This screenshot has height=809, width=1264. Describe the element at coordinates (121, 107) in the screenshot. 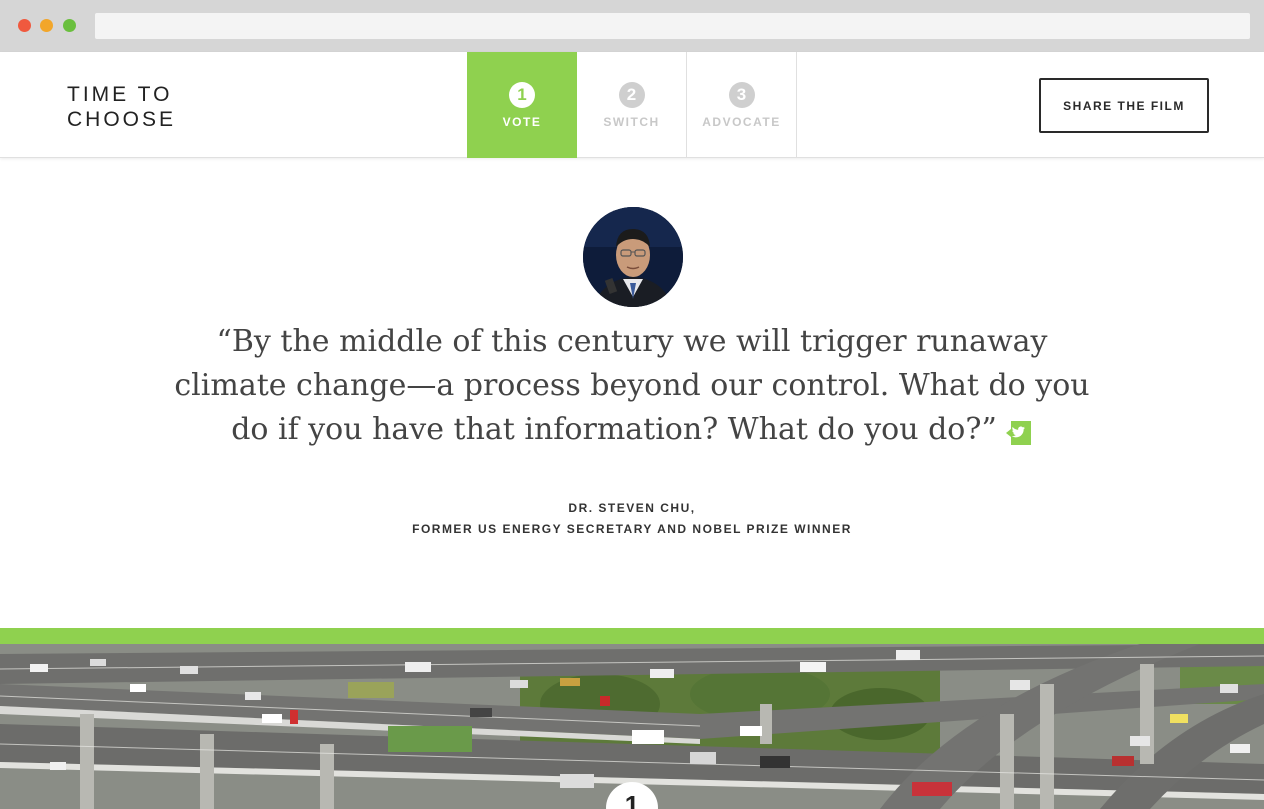

I see `site-logo: TIME TO CHOOSE` at that location.